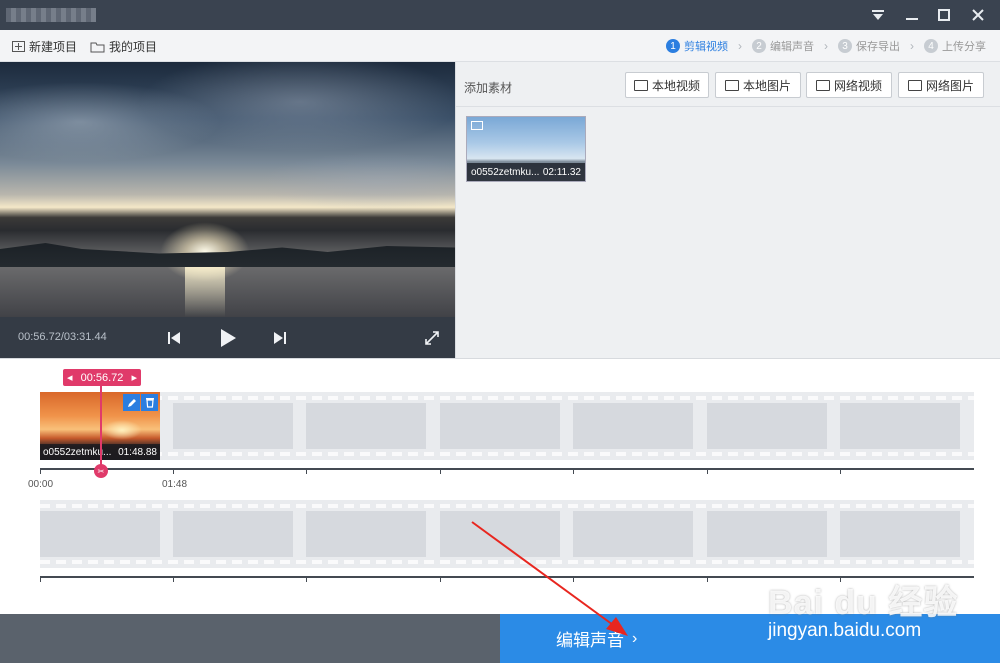  I want to click on title-bar, so click(500, 15).